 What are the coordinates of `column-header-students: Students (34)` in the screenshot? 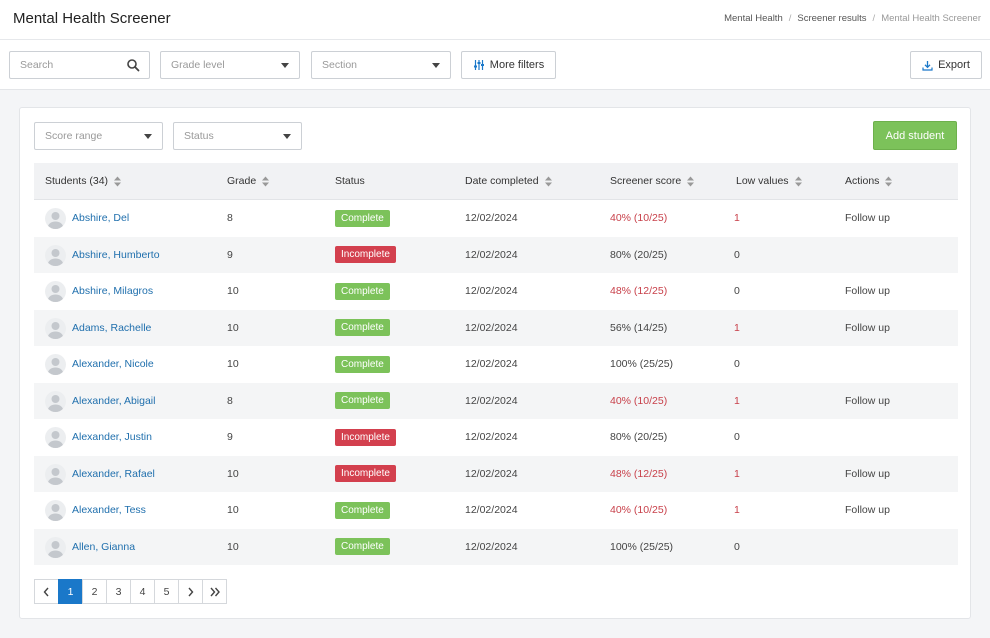 It's located at (83, 181).